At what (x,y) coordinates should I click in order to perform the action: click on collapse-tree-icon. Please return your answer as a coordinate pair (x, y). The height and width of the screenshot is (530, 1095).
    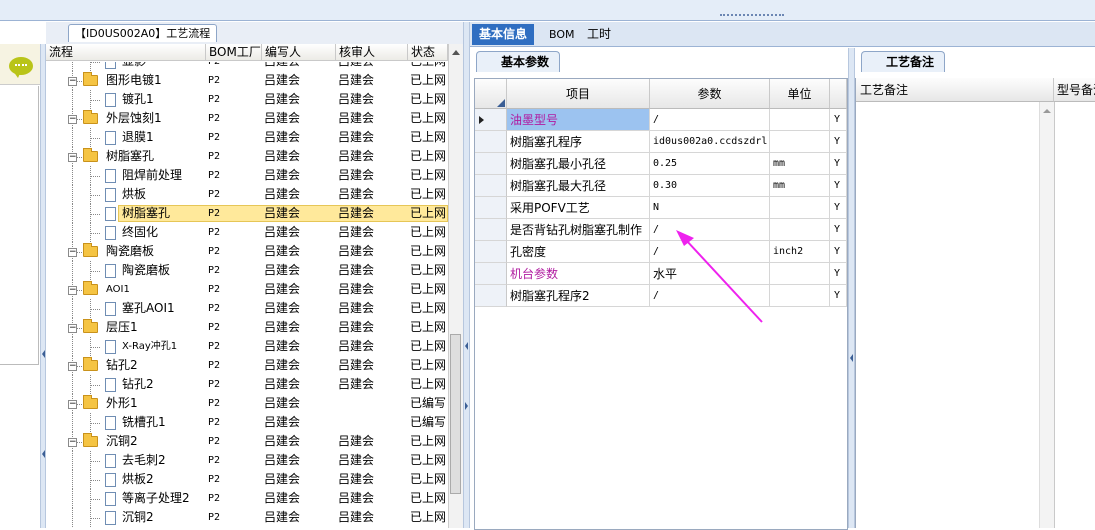
    Looking at the image, I should click on (466, 346).